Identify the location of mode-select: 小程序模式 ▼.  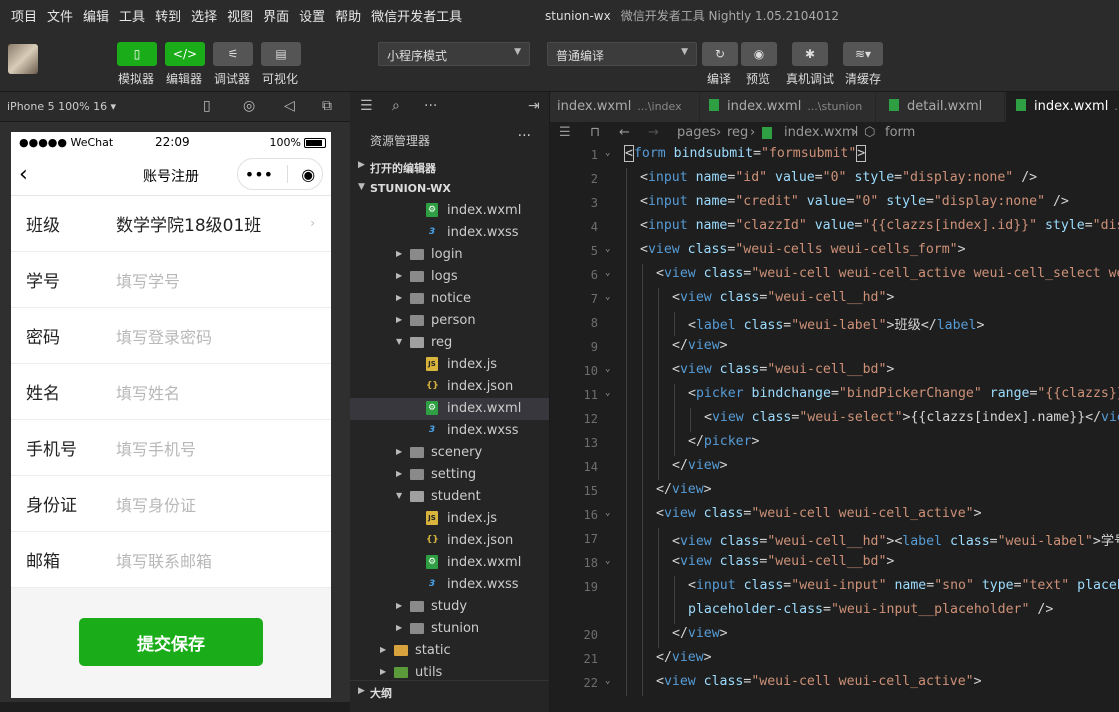
(454, 54).